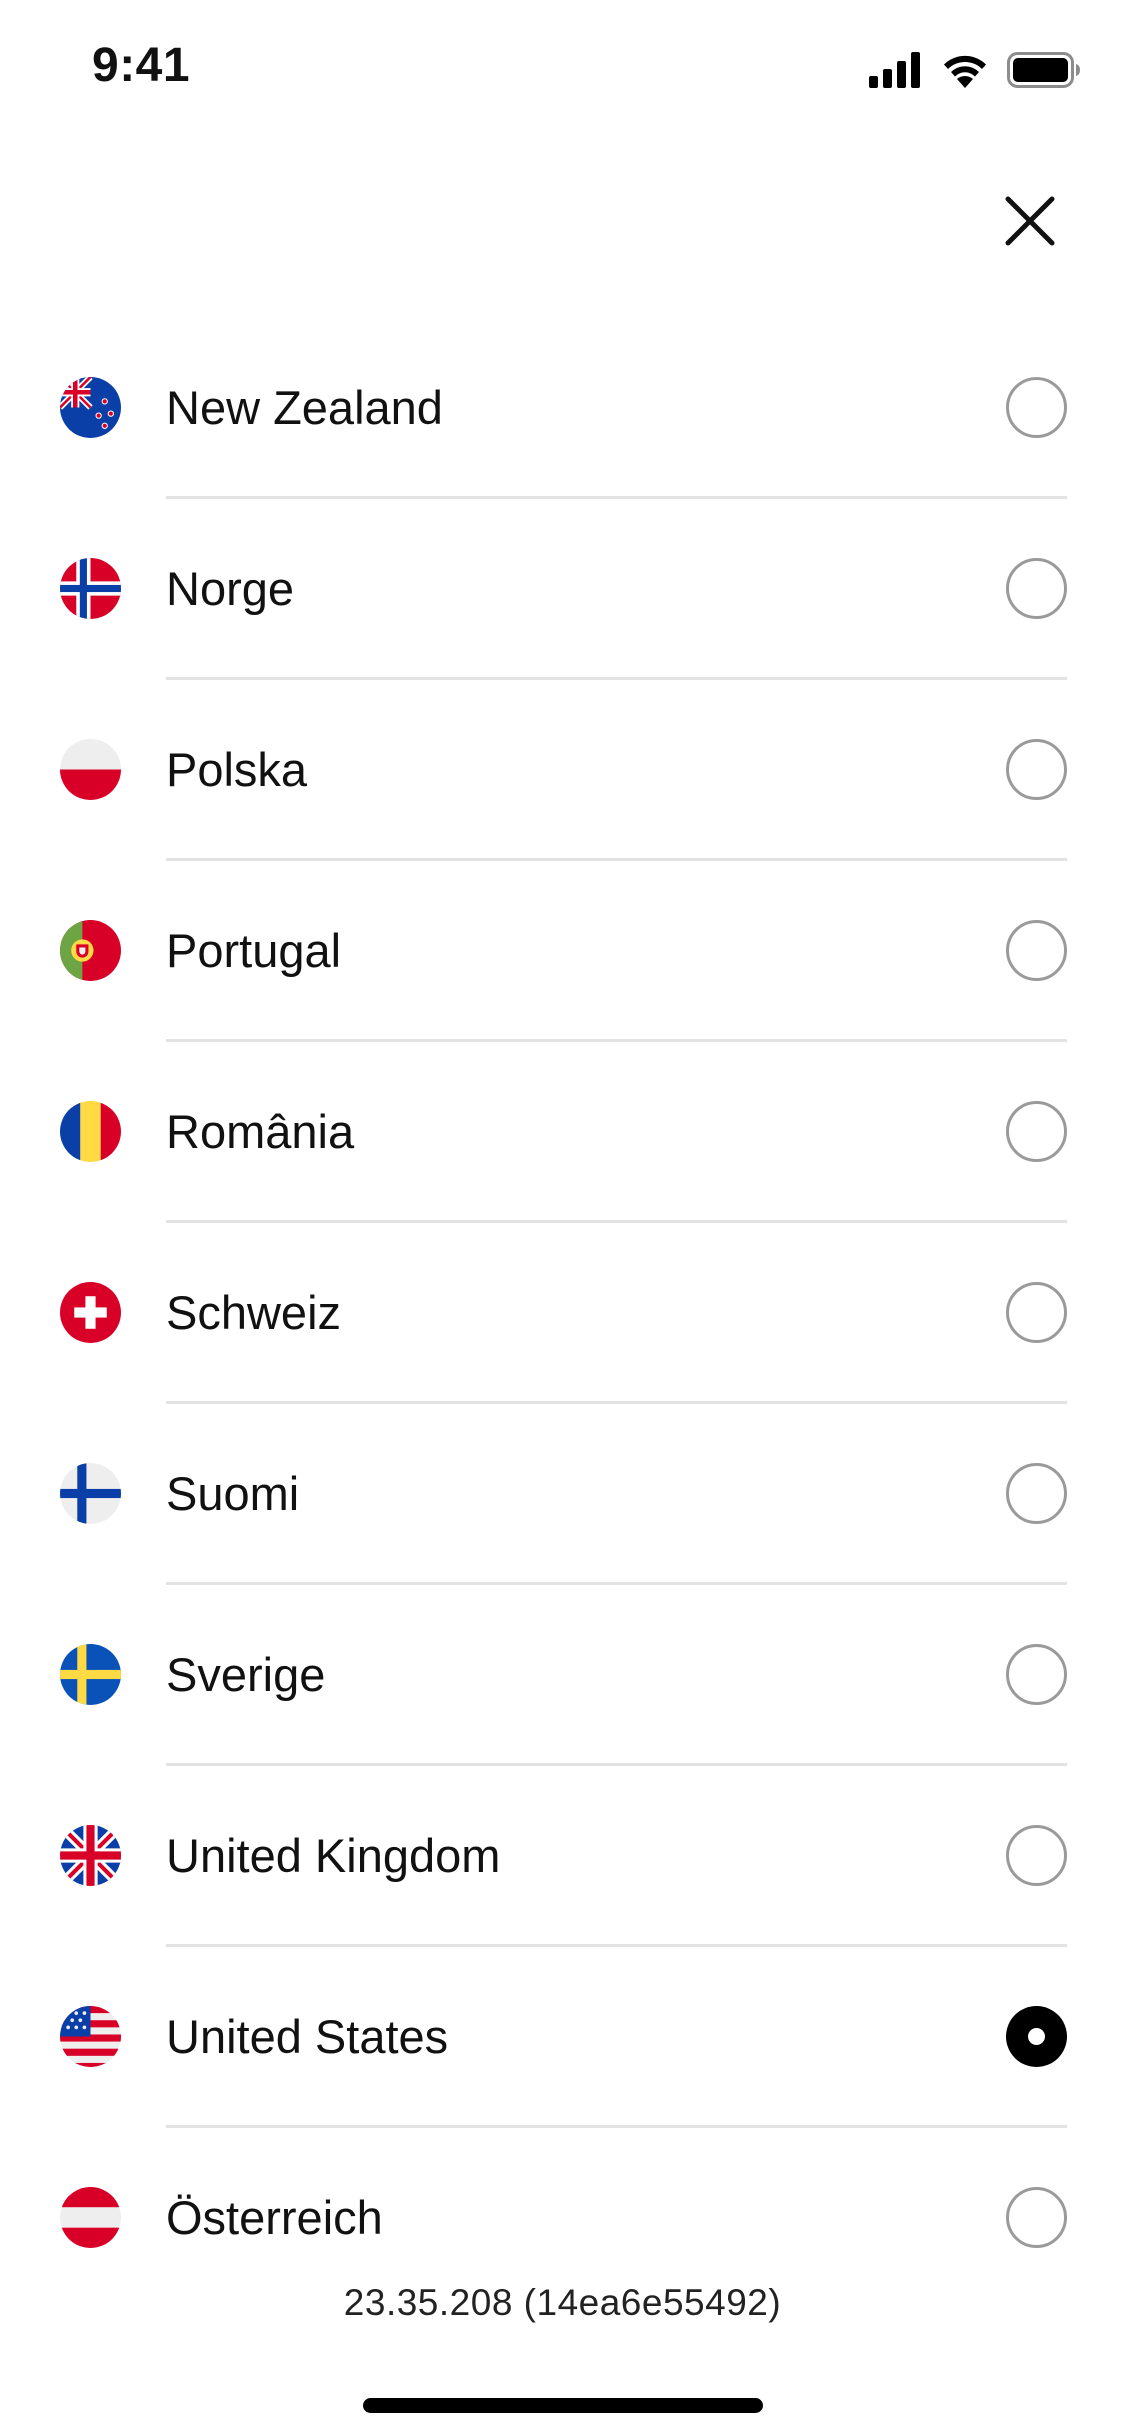 This screenshot has height=2436, width=1125. Describe the element at coordinates (90, 1131) in the screenshot. I see `romania-flag-icon` at that location.